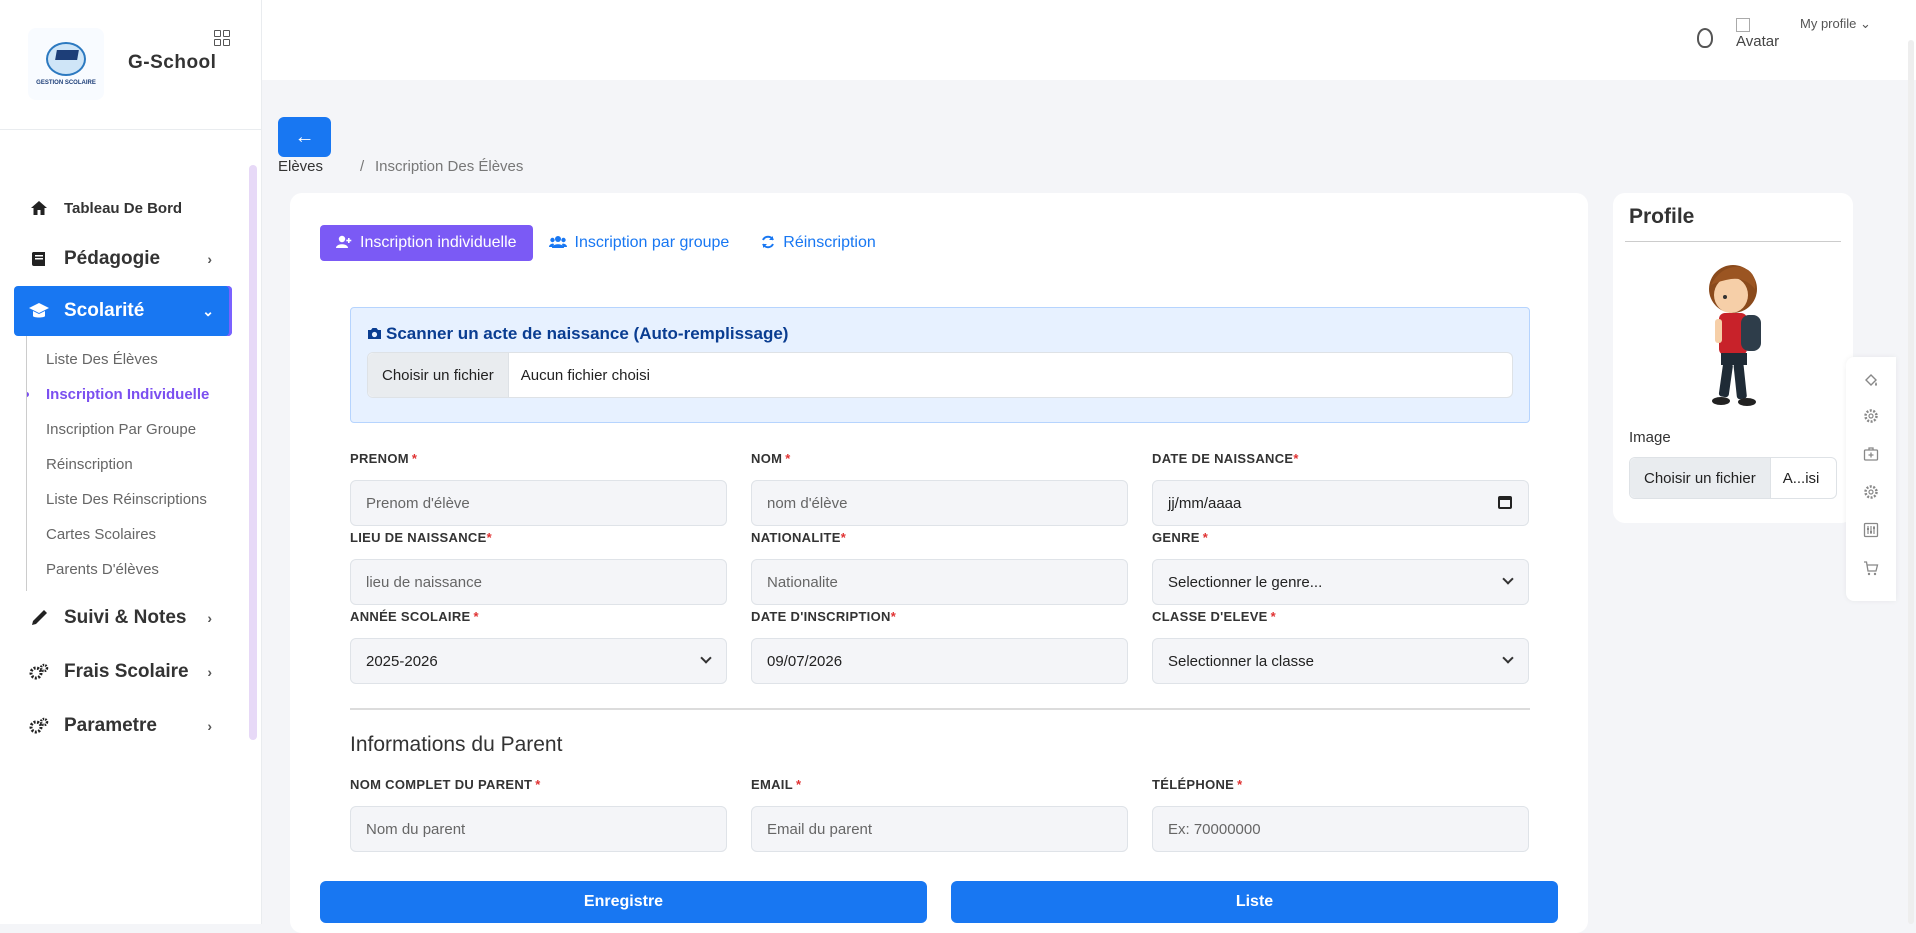  Describe the element at coordinates (1340, 503) in the screenshot. I see `date-naissance-input: jj/mm/aaaa` at that location.